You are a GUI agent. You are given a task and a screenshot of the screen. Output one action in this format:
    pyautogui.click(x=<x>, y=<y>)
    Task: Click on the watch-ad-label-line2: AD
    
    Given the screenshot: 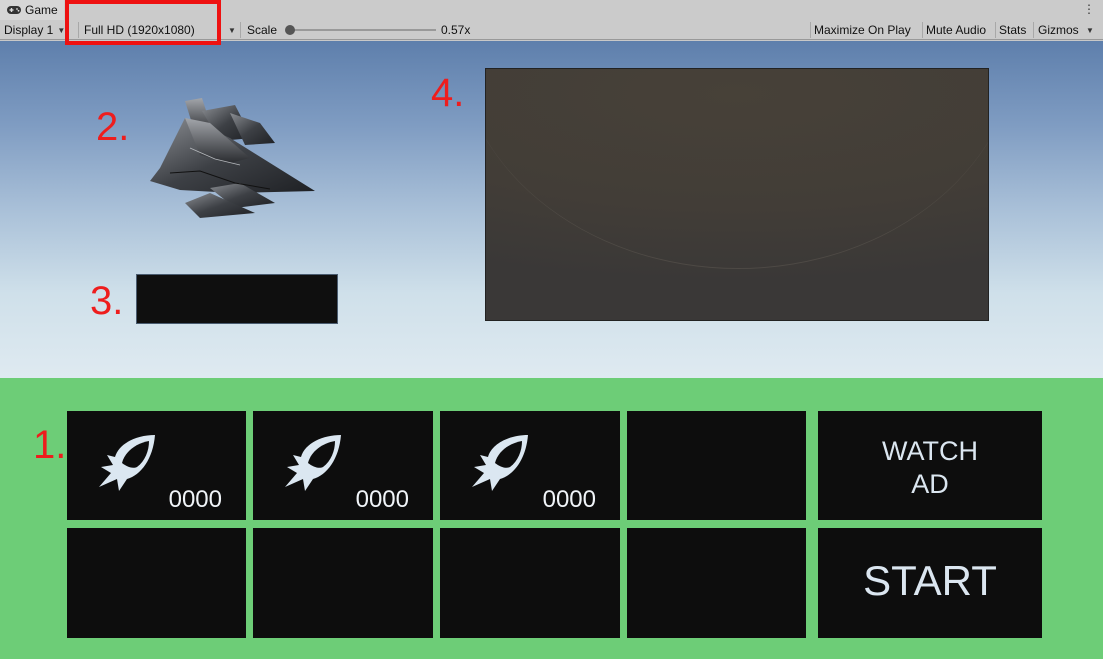 What is the action you would take?
    pyautogui.click(x=930, y=484)
    